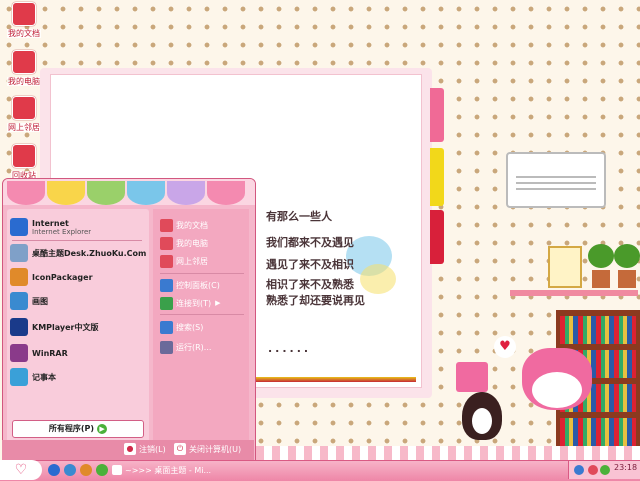 The image size is (640, 481). I want to click on volume-tray-icon, so click(593, 470).